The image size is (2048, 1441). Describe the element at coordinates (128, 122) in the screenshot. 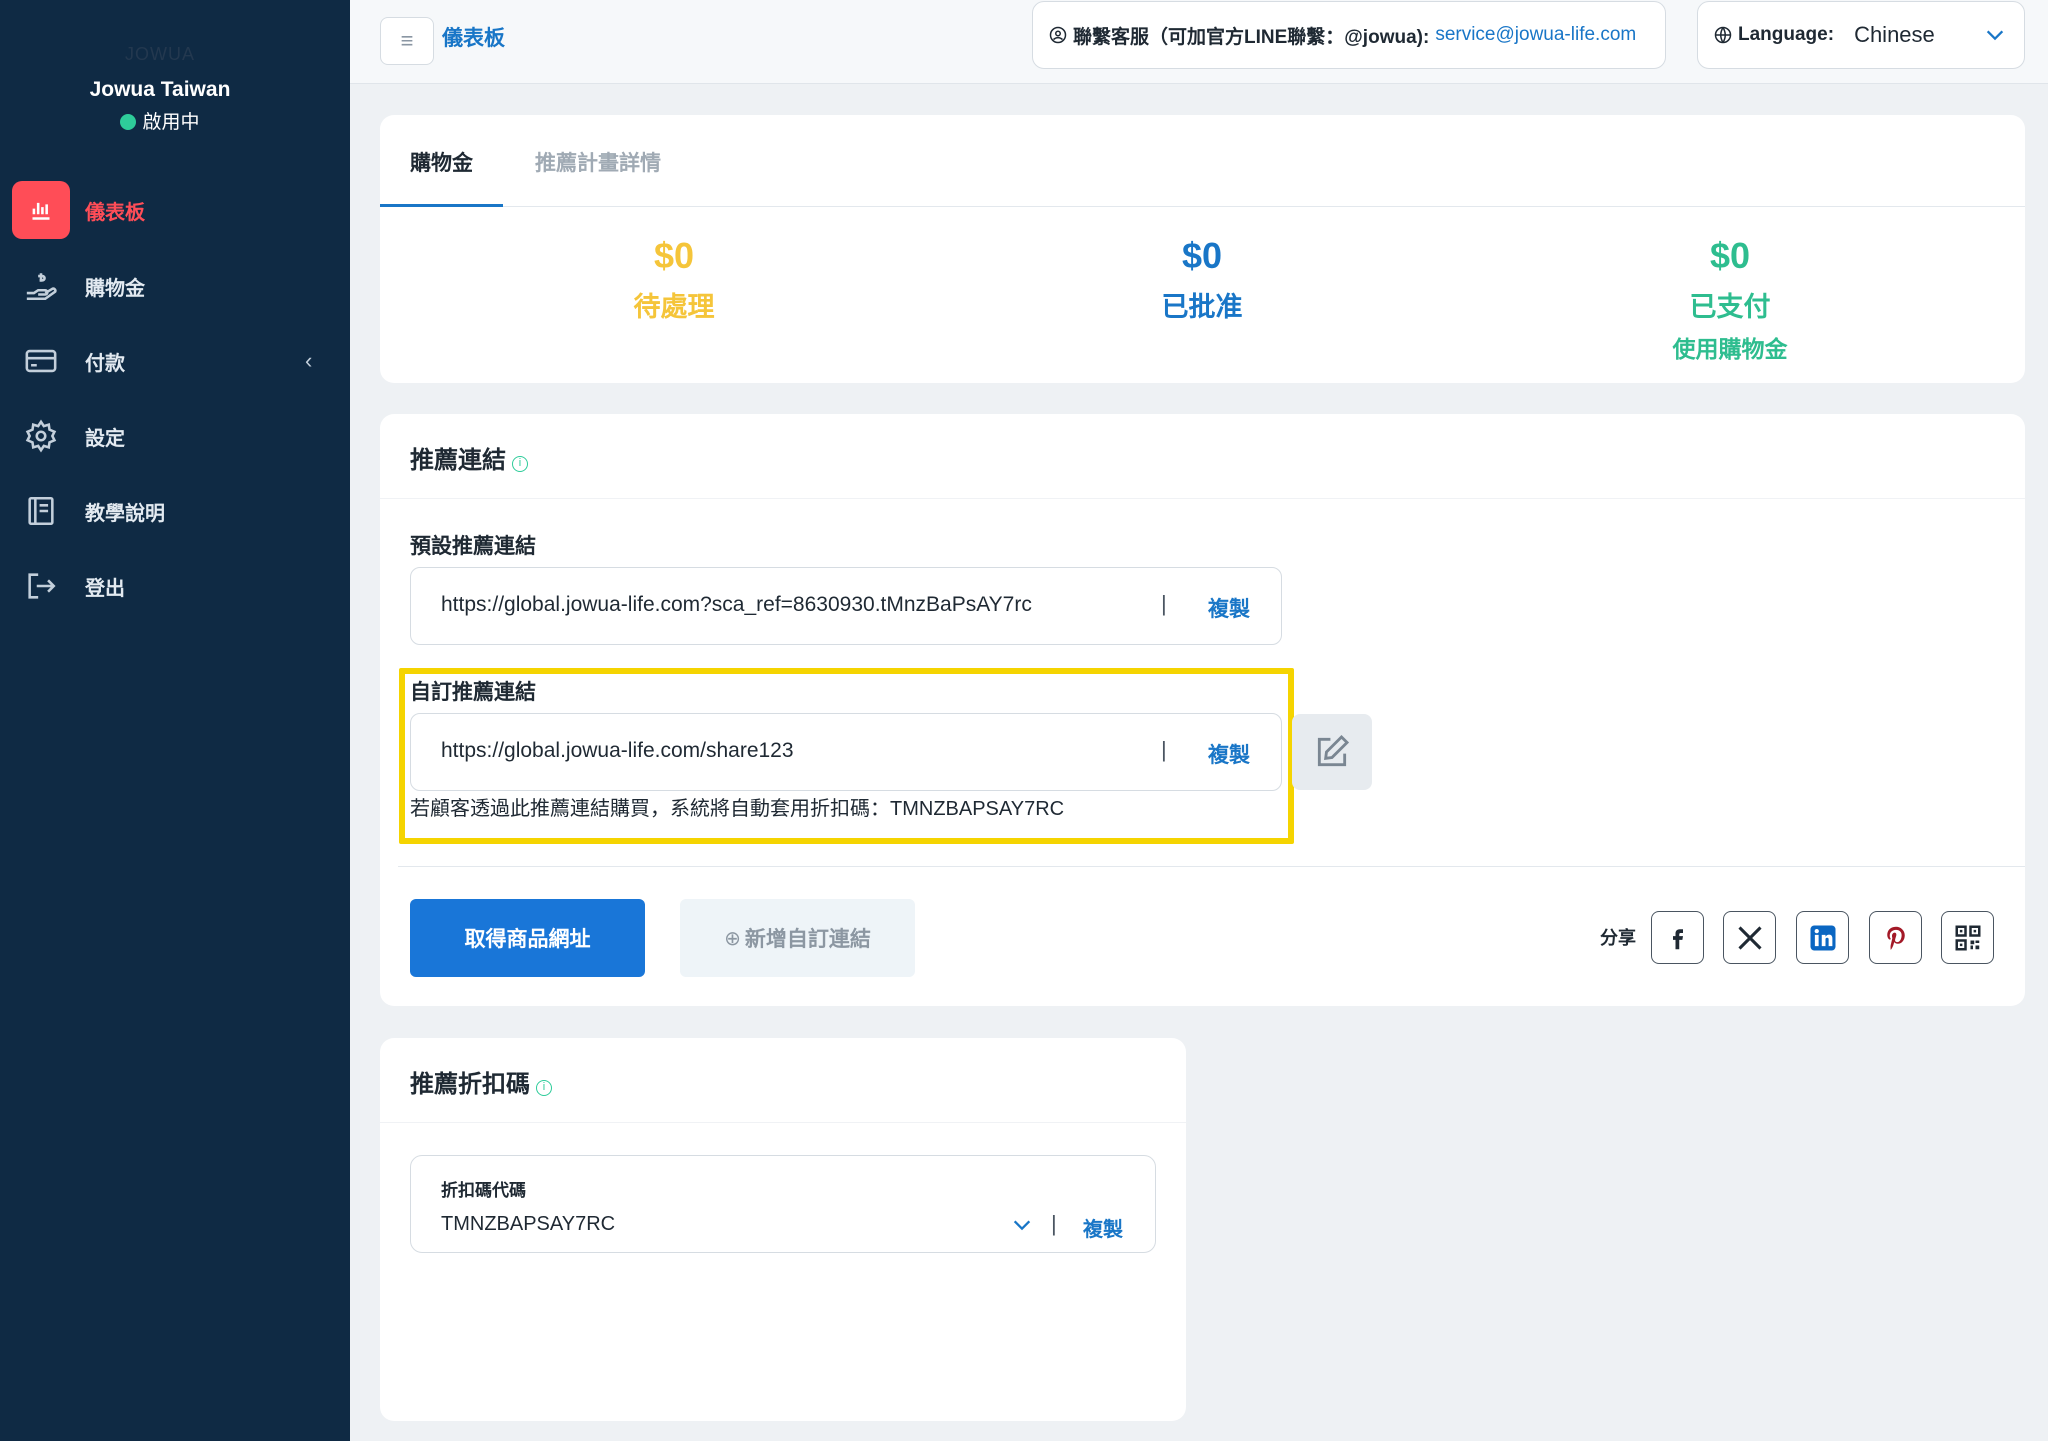

I see `status-dot` at that location.